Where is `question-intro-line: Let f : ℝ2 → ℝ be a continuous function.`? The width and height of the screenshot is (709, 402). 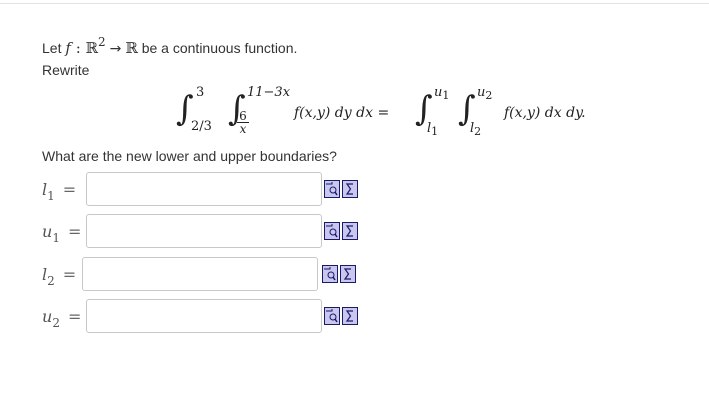
question-intro-line: Let f : ℝ2 → ℝ be a continuous function. is located at coordinates (170, 47).